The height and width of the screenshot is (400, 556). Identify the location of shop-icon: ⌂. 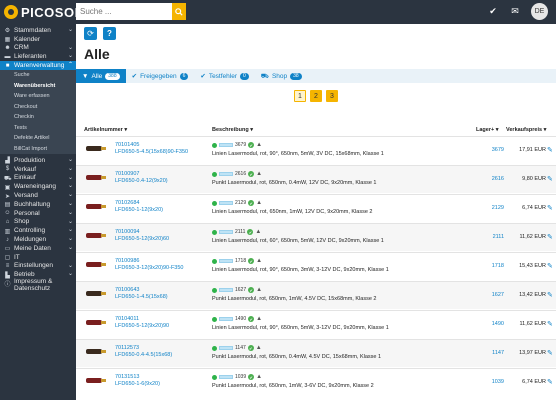
(7, 221).